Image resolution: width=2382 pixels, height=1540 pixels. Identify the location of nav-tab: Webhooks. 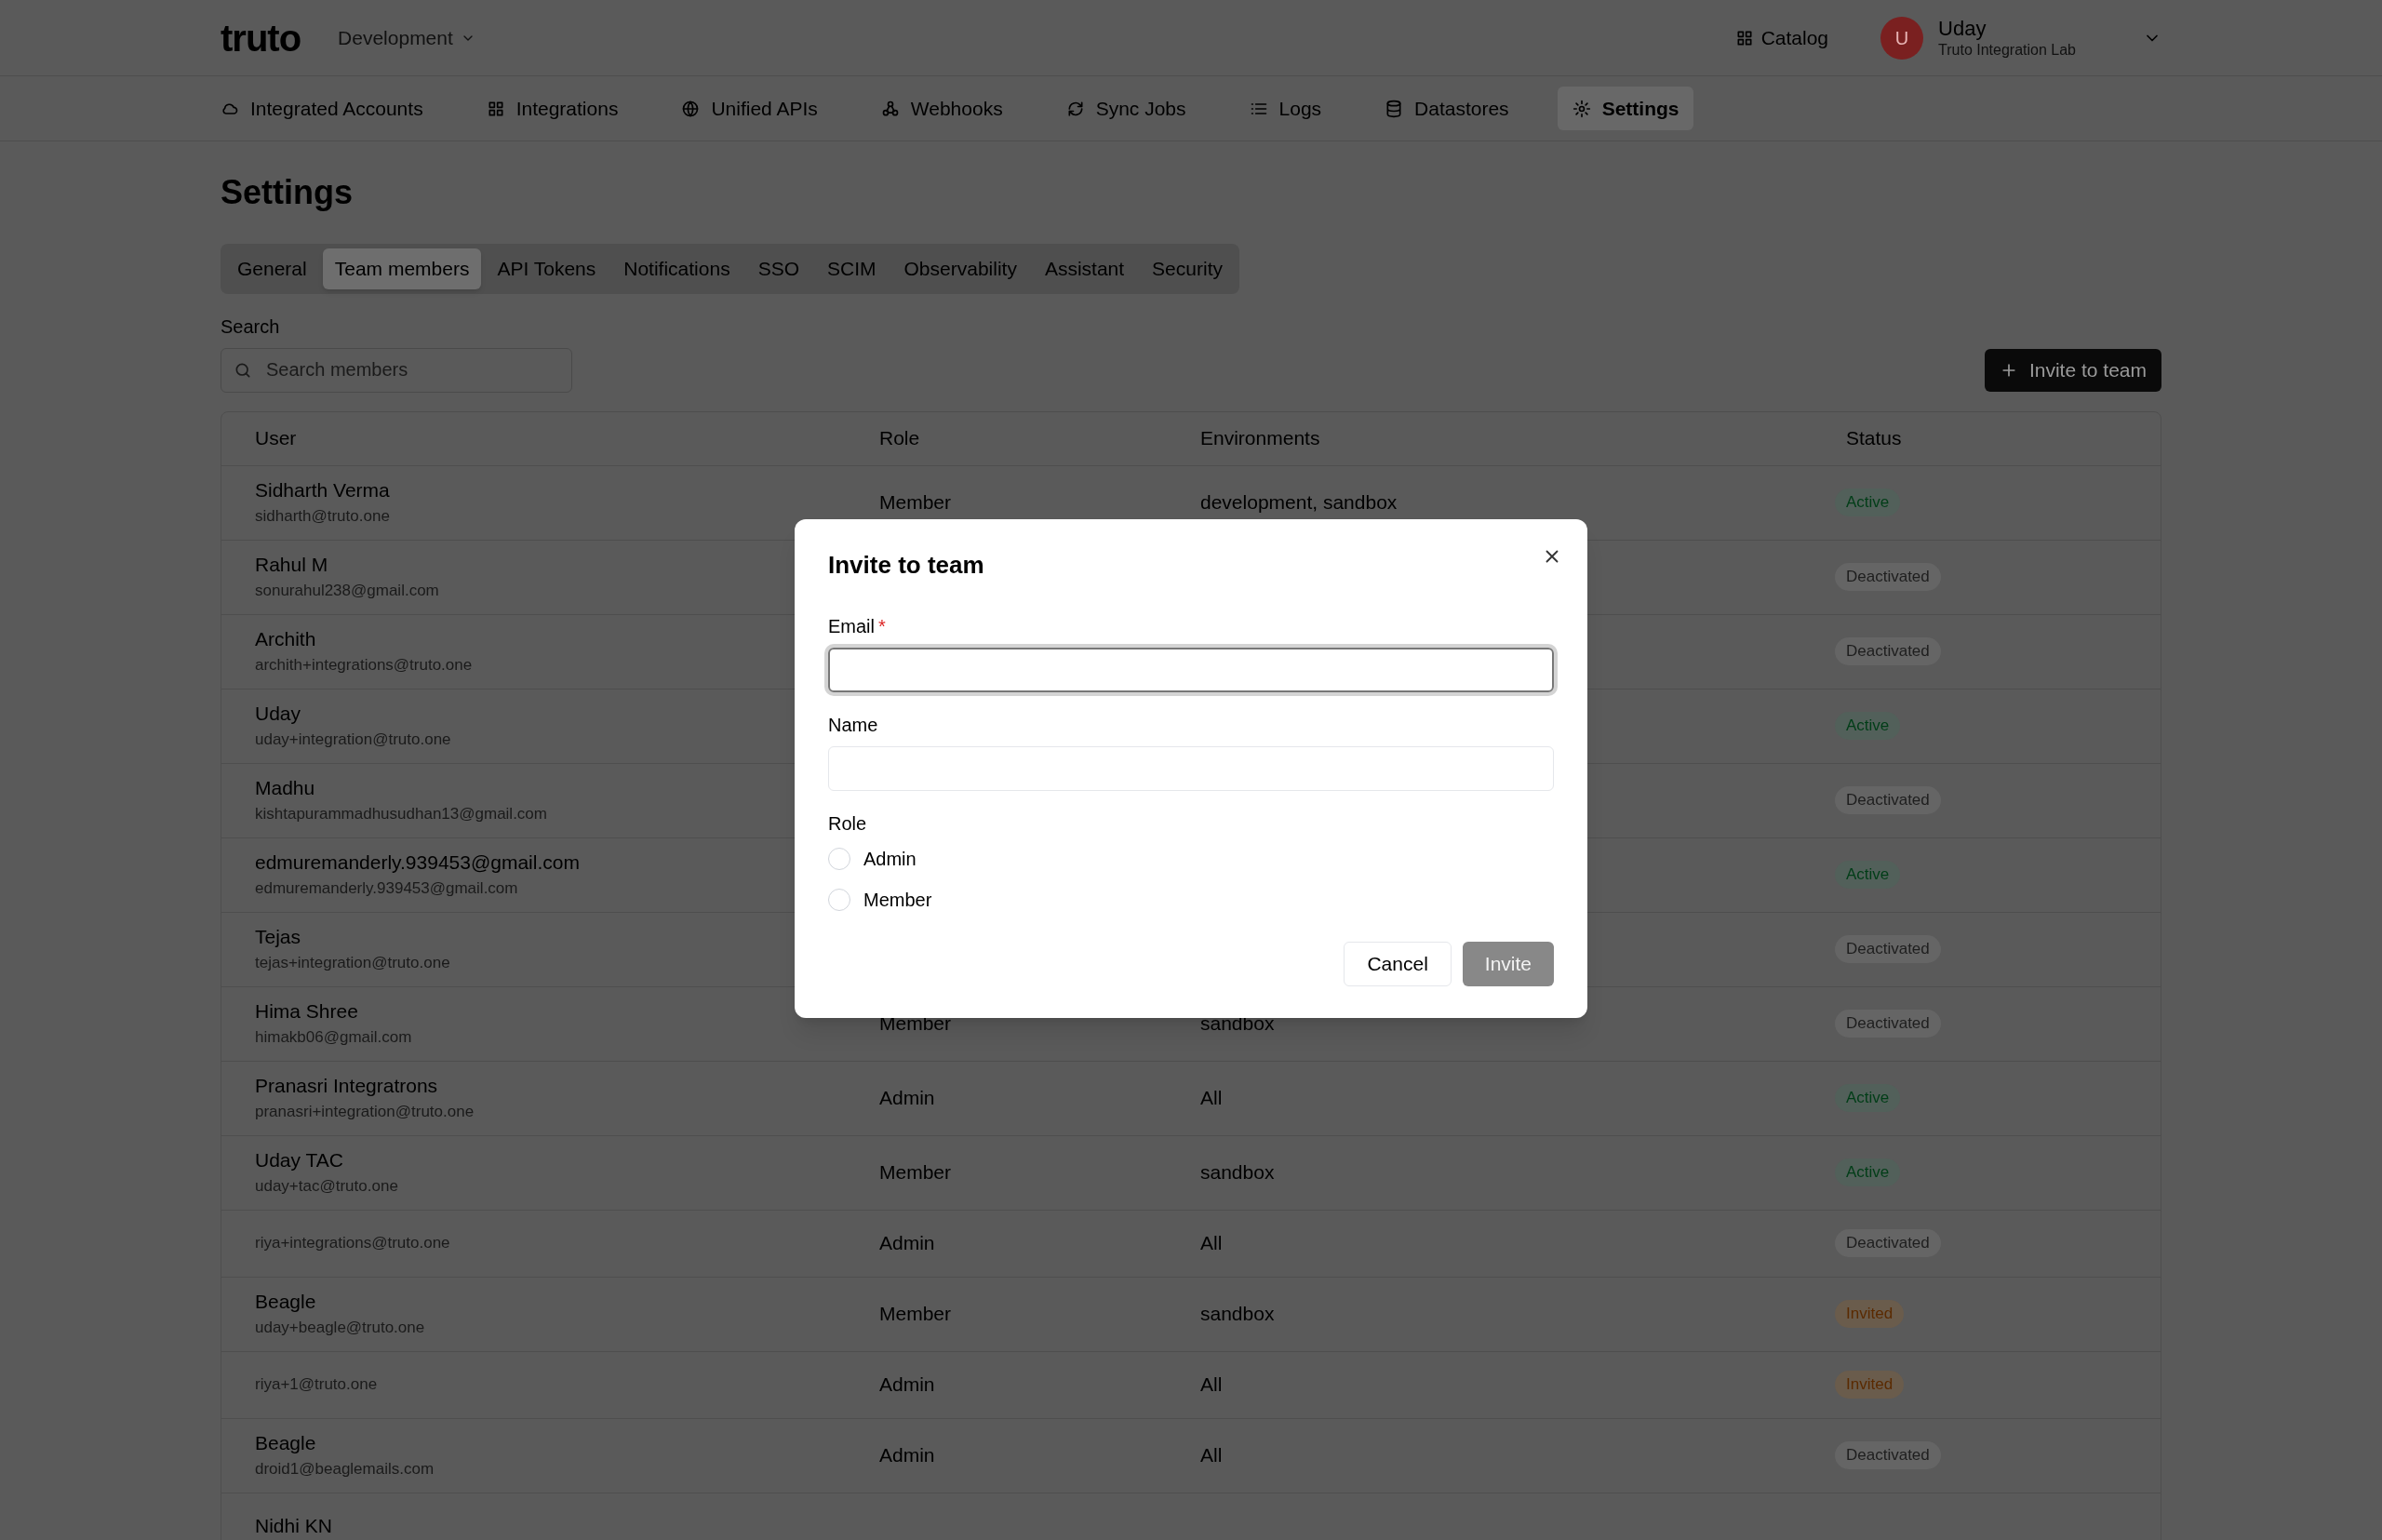
(941, 109).